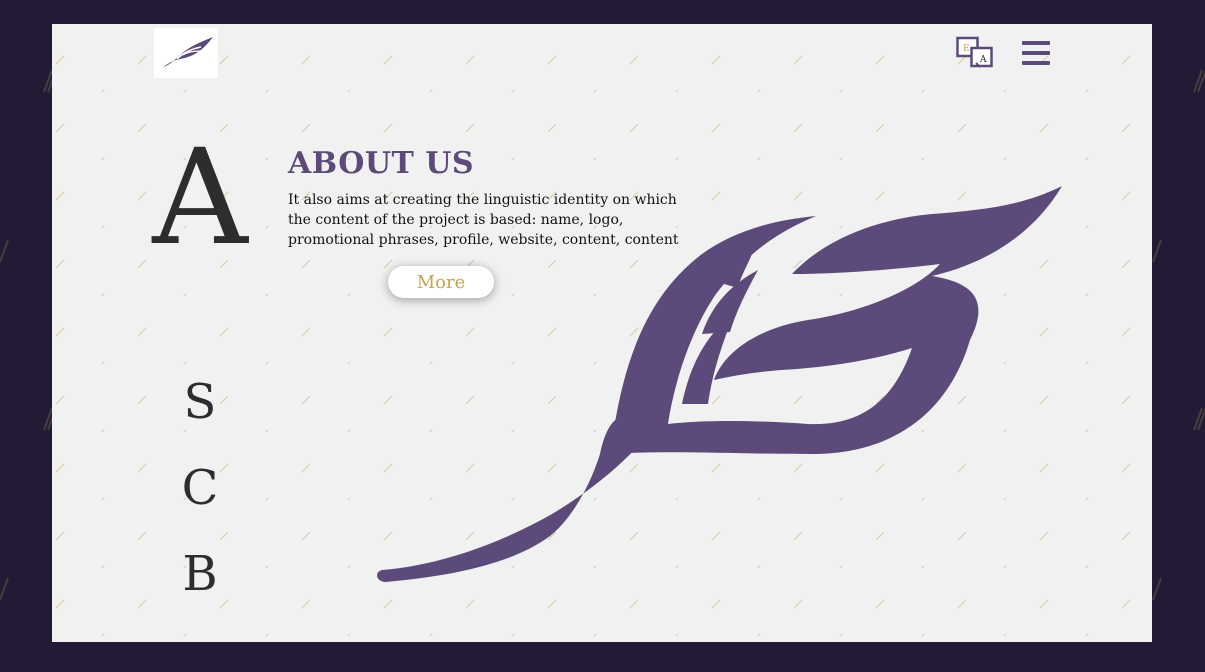 This screenshot has height=672, width=1205. What do you see at coordinates (200, 198) in the screenshot?
I see `big-letter-a: A` at bounding box center [200, 198].